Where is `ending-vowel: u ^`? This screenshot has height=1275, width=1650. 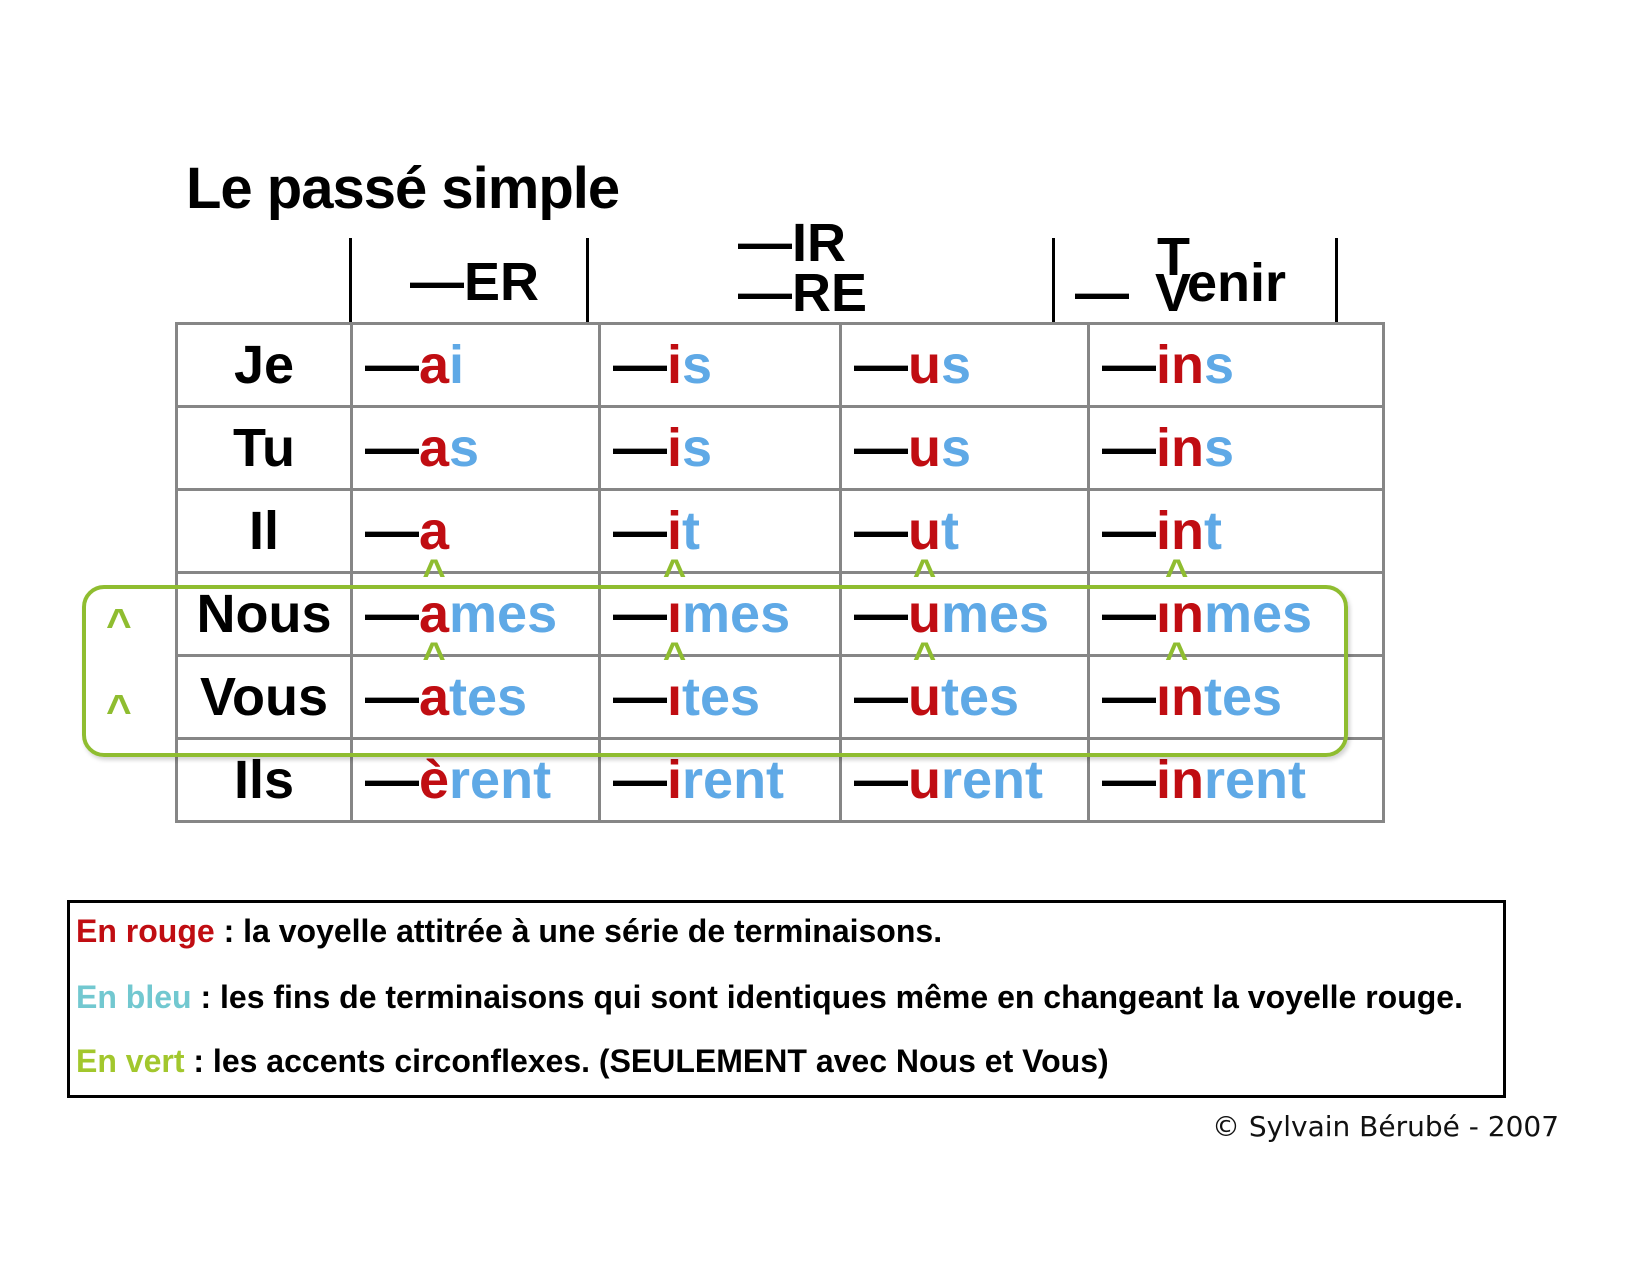 ending-vowel: u ^ is located at coordinates (924, 682).